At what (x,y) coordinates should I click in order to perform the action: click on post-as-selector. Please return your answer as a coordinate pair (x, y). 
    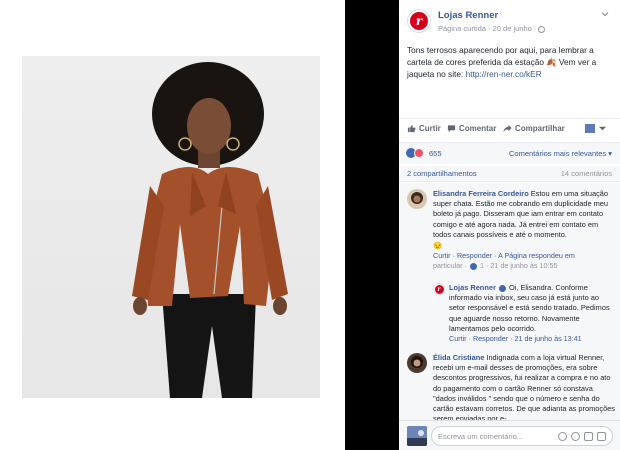
    Looking at the image, I should click on (596, 128).